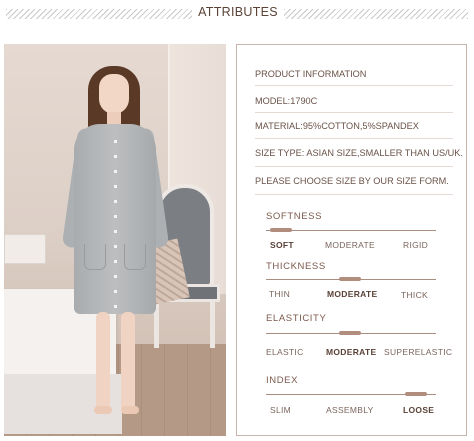  What do you see at coordinates (25, 249) in the screenshot?
I see `nightstand` at bounding box center [25, 249].